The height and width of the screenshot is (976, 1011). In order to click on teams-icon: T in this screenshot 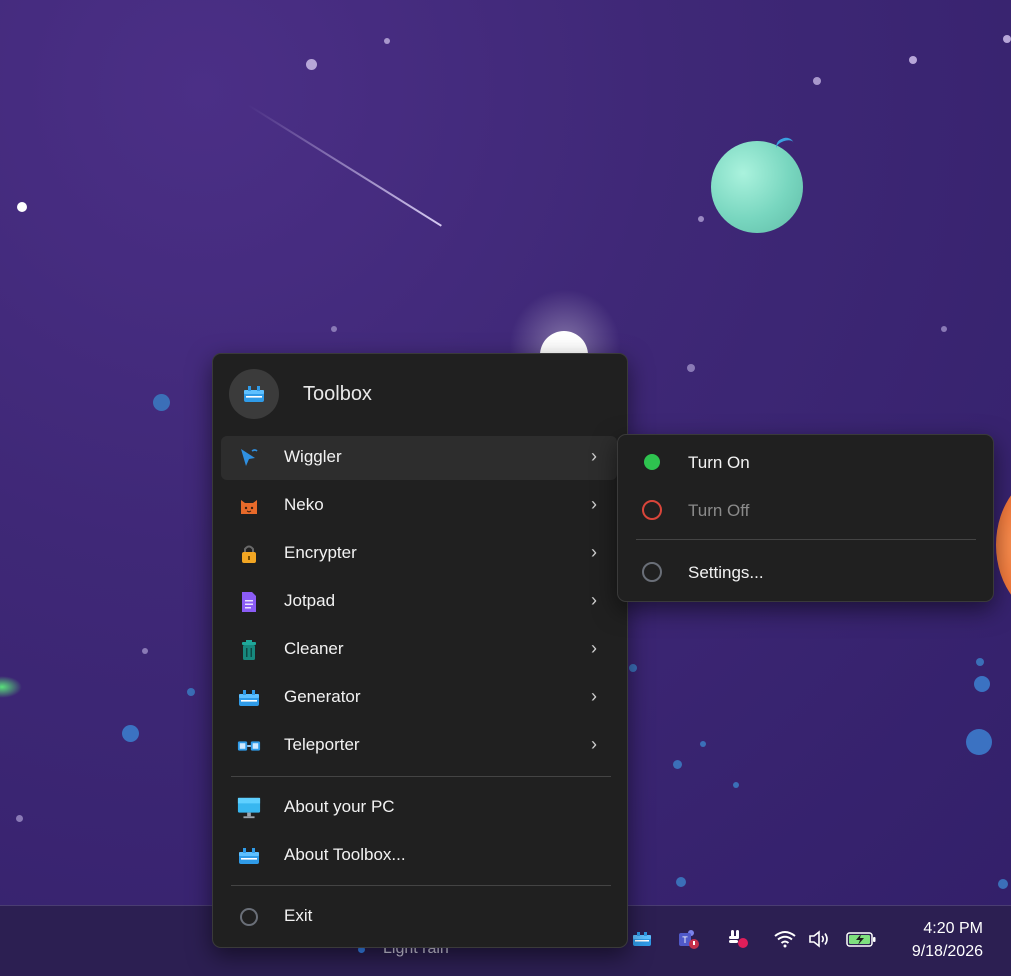, I will do `click(688, 939)`.